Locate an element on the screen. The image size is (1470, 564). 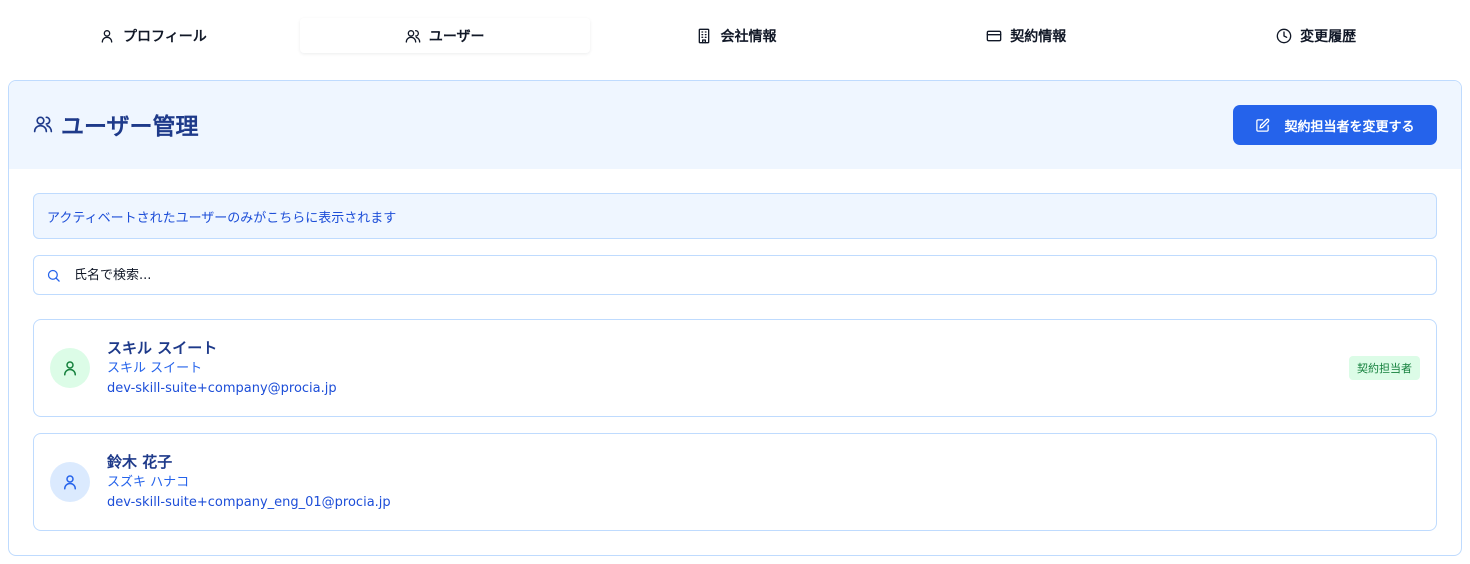
building-icon is located at coordinates (704, 36).